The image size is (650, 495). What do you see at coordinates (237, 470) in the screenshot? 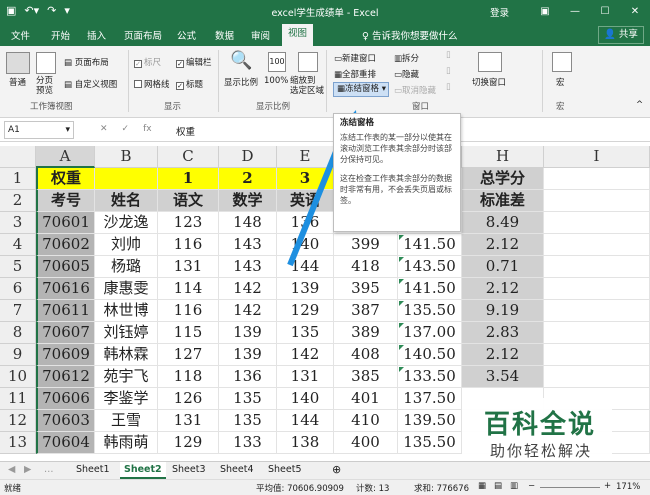
I see `sheet-tab-4: Sheet4` at bounding box center [237, 470].